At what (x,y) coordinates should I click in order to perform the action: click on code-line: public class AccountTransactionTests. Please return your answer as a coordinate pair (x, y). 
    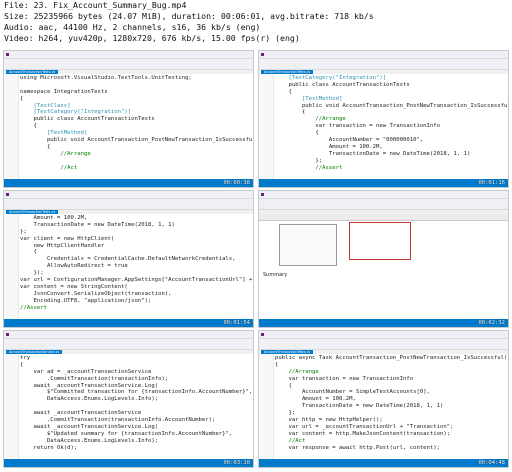
    Looking at the image, I should click on (87, 119).